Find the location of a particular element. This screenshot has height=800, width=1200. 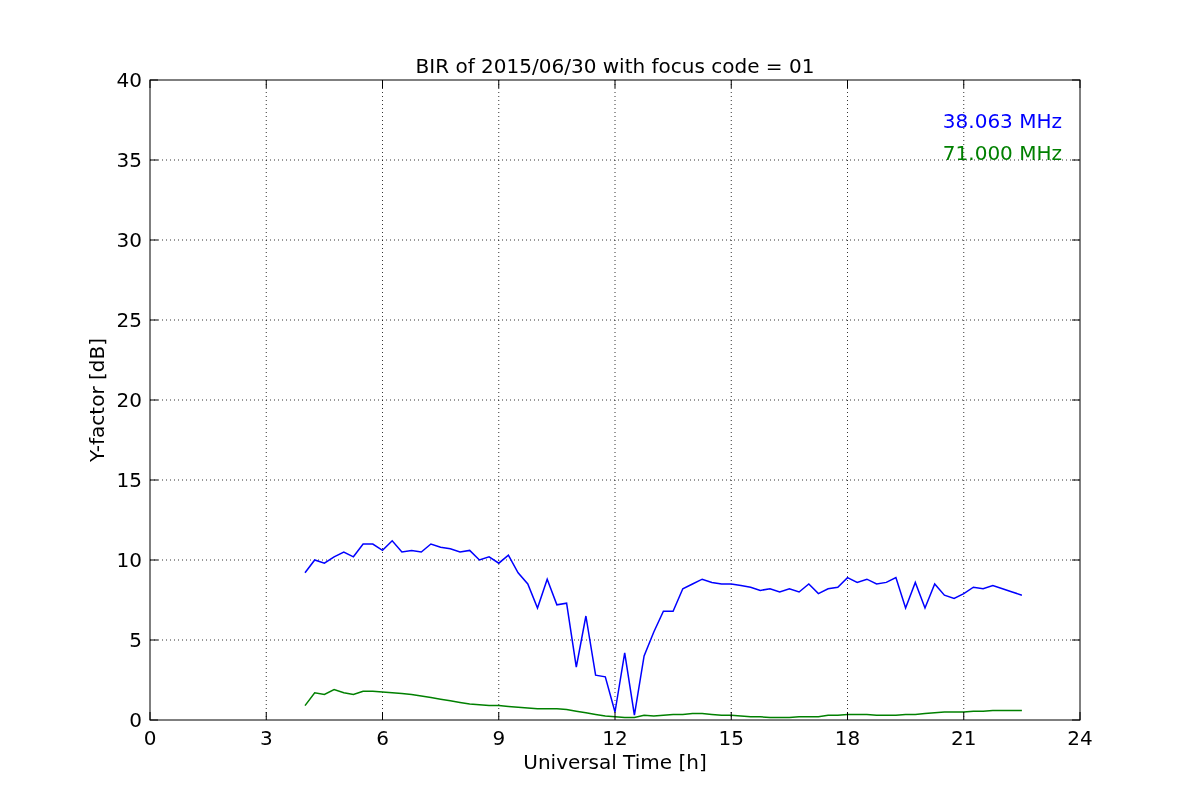

y-tick-label: 5 is located at coordinates (135, 640).